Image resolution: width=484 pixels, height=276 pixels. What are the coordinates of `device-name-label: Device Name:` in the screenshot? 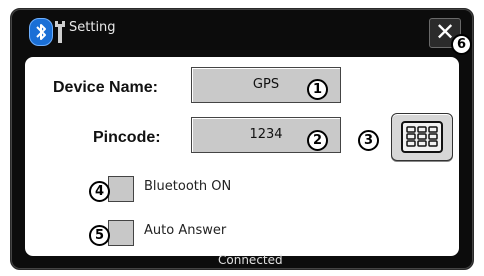 It's located at (105, 87).